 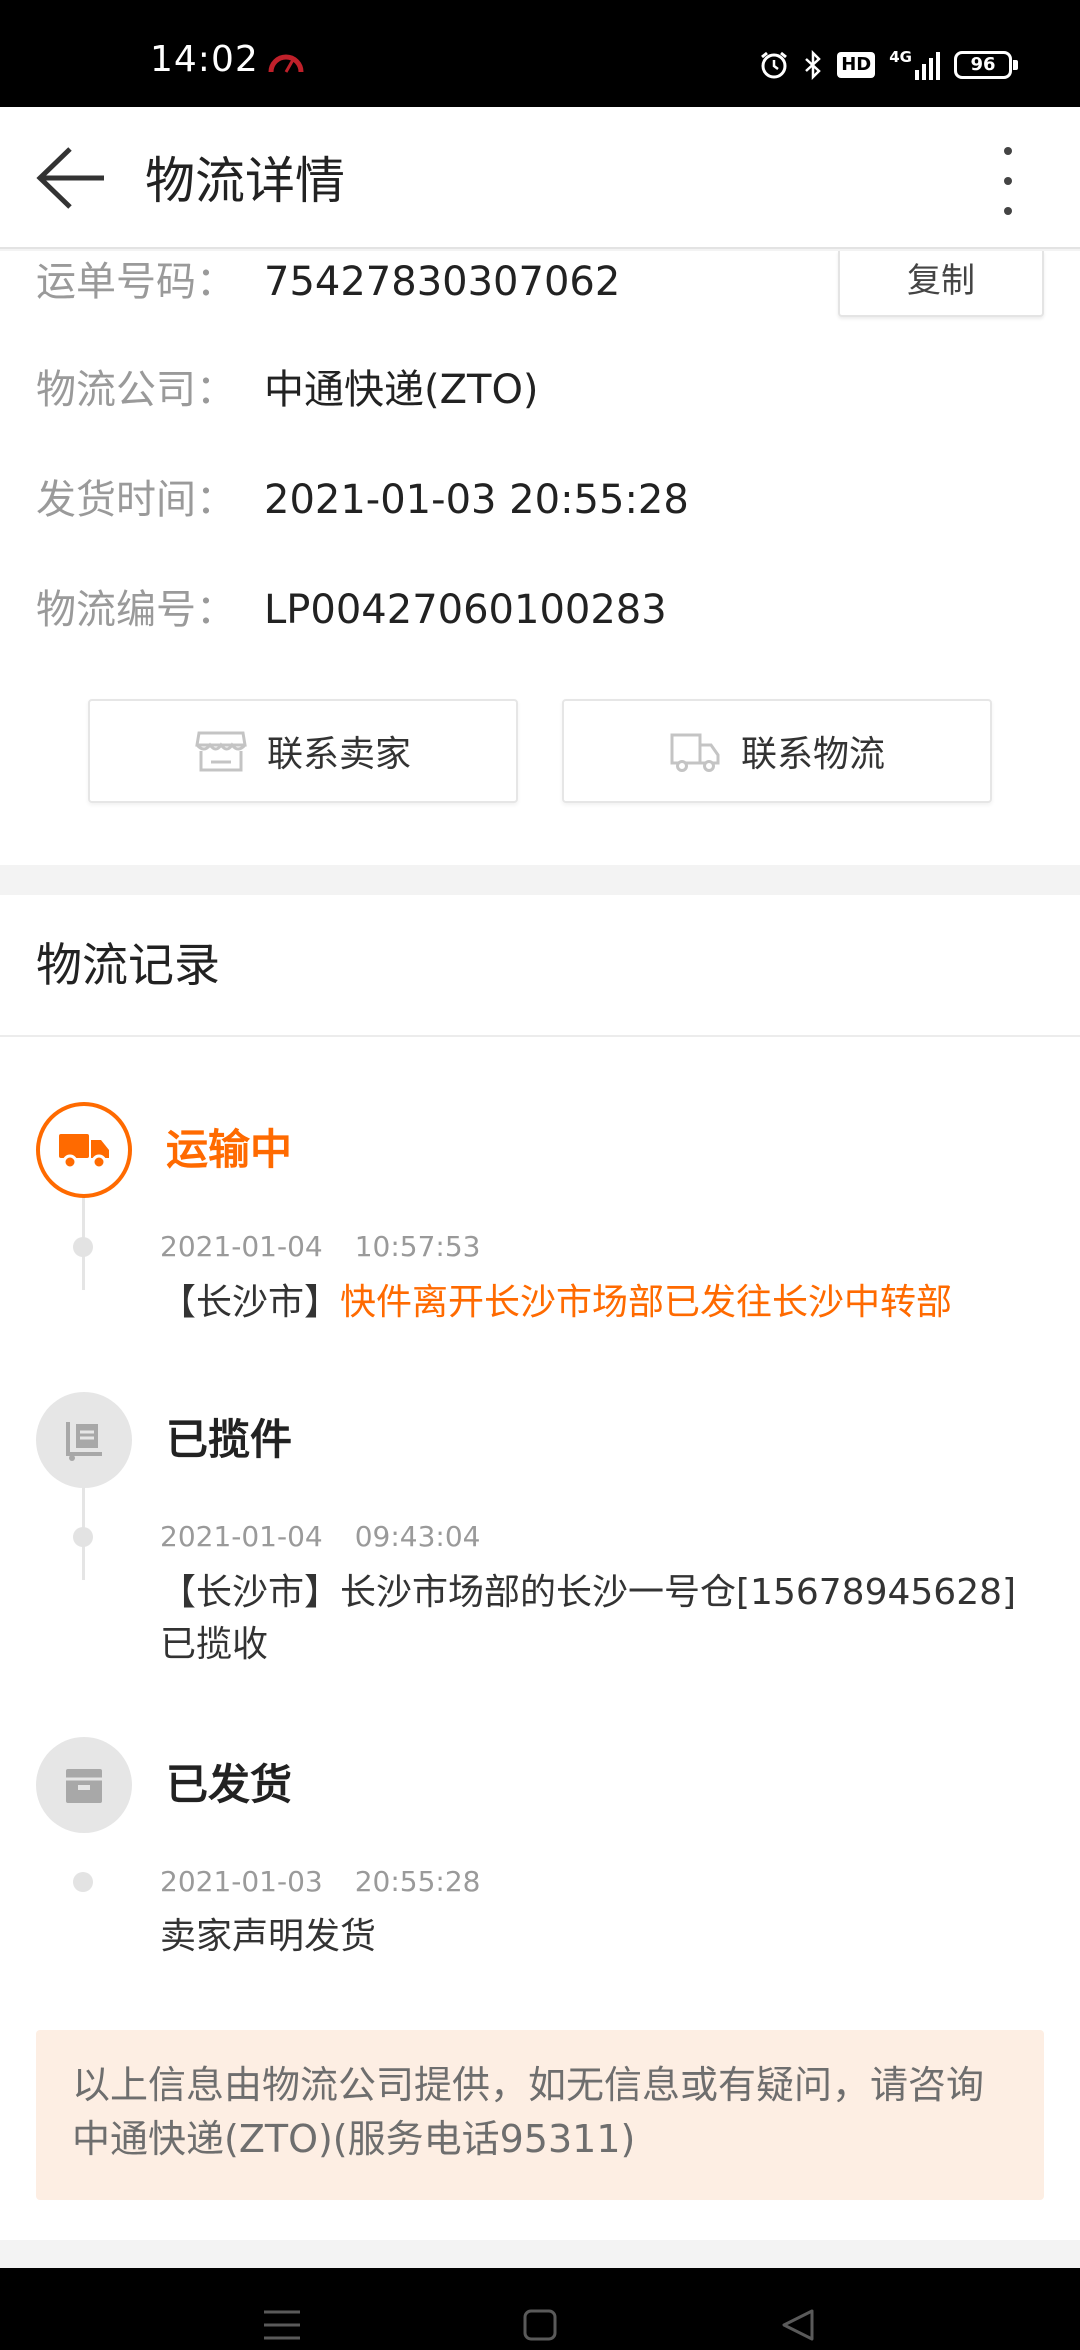 What do you see at coordinates (856, 65) in the screenshot?
I see `hd-icon: HD` at bounding box center [856, 65].